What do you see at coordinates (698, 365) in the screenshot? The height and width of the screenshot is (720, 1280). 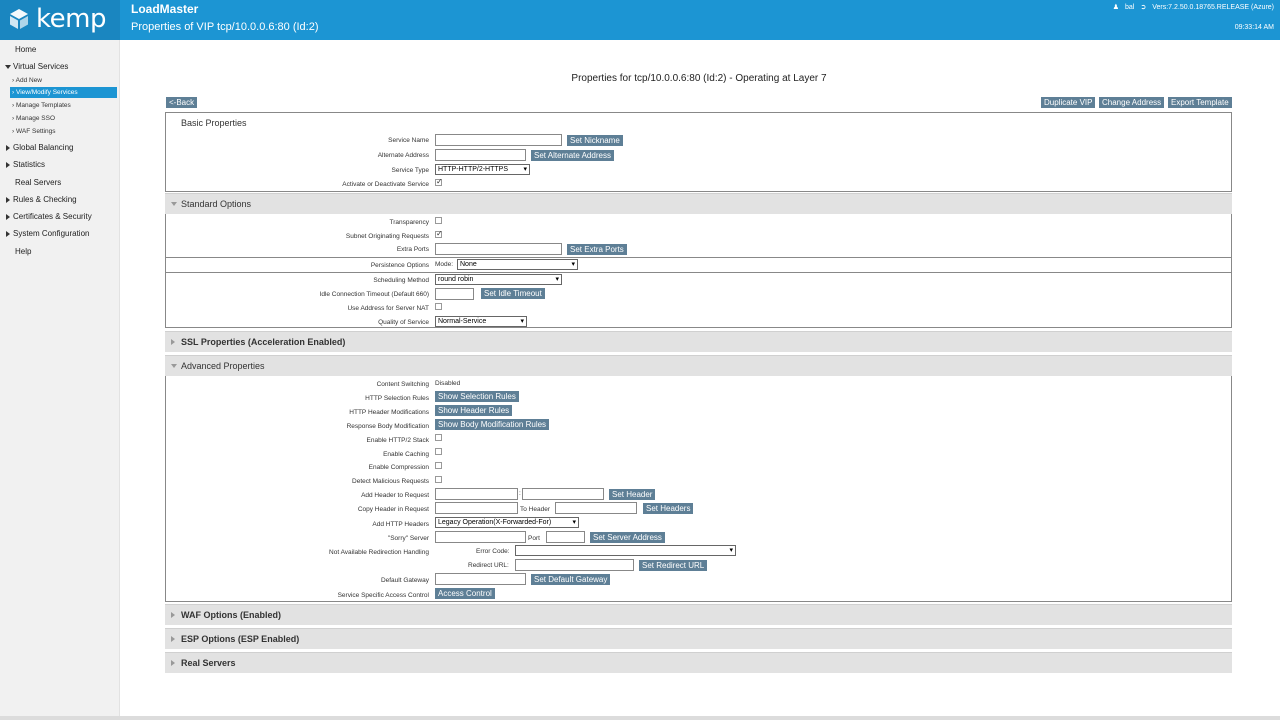 I see `advanced-properties-header: Advanced Properties` at bounding box center [698, 365].